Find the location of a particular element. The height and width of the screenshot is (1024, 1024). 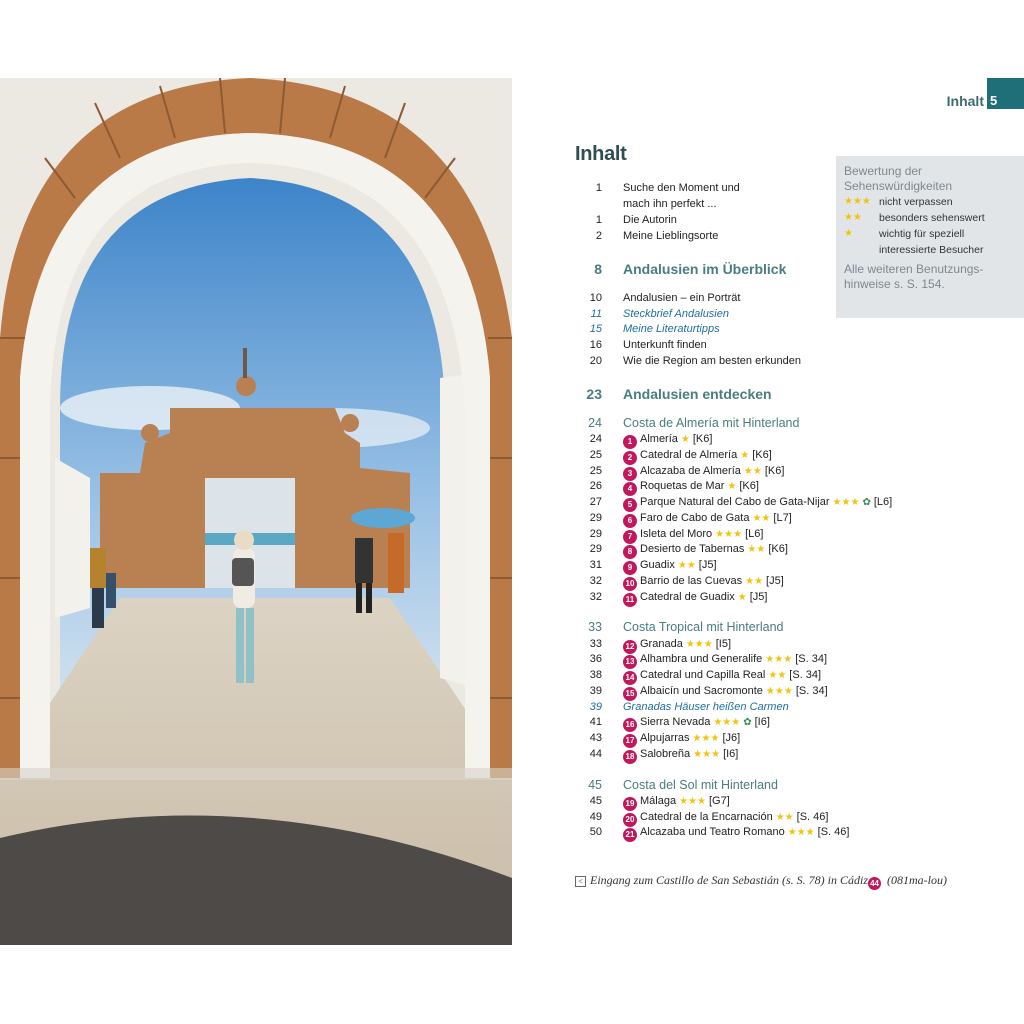

sight-name: Sierra Nevada is located at coordinates (675, 722).